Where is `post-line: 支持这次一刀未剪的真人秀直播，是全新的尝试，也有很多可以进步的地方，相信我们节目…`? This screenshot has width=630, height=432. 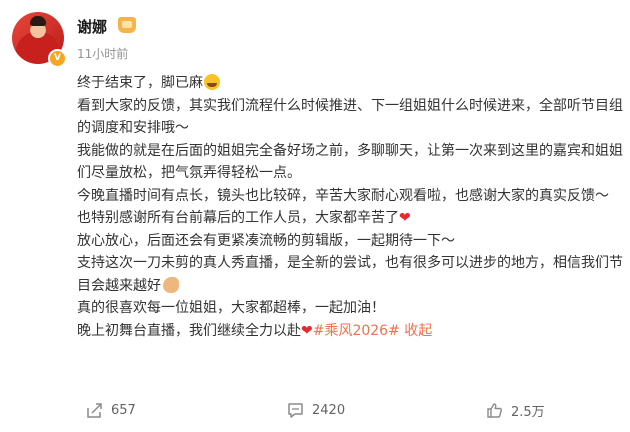 post-line: 支持这次一刀未剪的真人秀直播，是全新的尝试，也有很多可以进步的地方，相信我们节目… is located at coordinates (350, 274).